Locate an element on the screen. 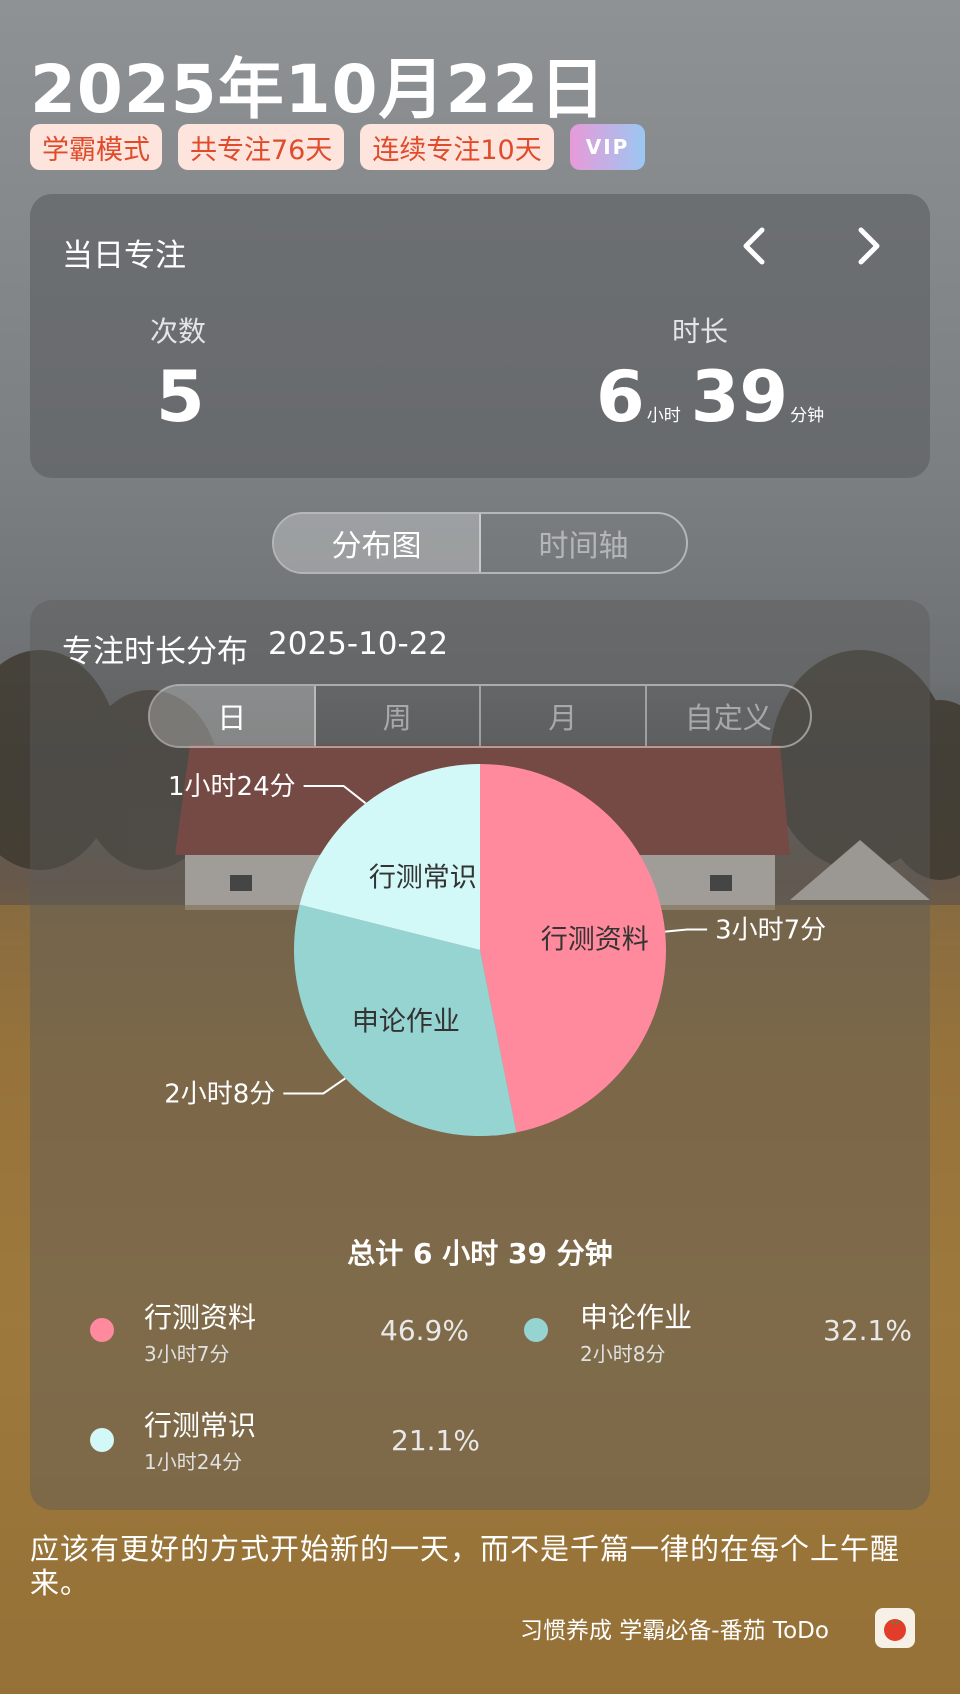 The height and width of the screenshot is (1694, 960). tab-timeline: 时间轴 is located at coordinates (583, 543).